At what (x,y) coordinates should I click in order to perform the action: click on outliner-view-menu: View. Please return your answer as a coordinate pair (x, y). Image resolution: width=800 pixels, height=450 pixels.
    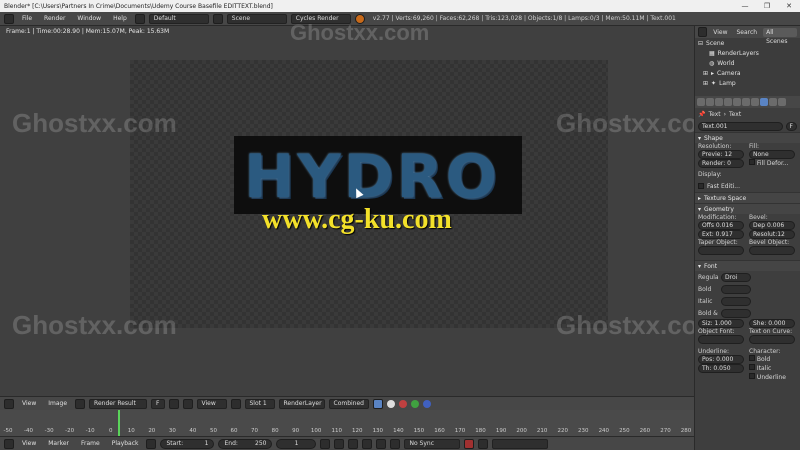
    Looking at the image, I should click on (720, 32).